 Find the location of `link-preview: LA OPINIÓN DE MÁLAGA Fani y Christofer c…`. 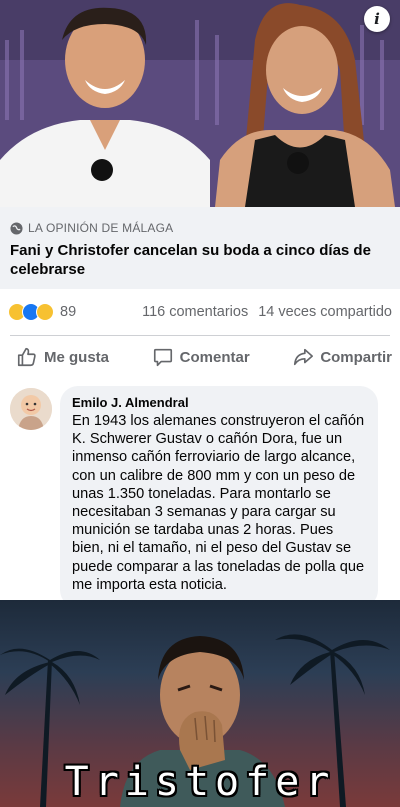

link-preview: LA OPINIÓN DE MÁLAGA Fani y Christofer c… is located at coordinates (200, 248).